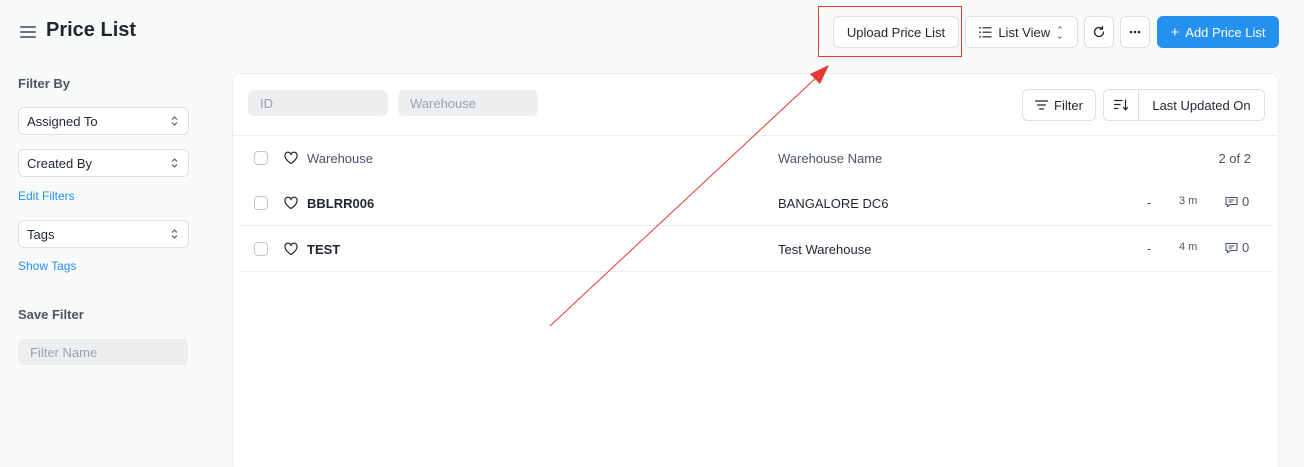 The image size is (1304, 467). Describe the element at coordinates (41, 234) in the screenshot. I see `tags-label: Tags` at that location.